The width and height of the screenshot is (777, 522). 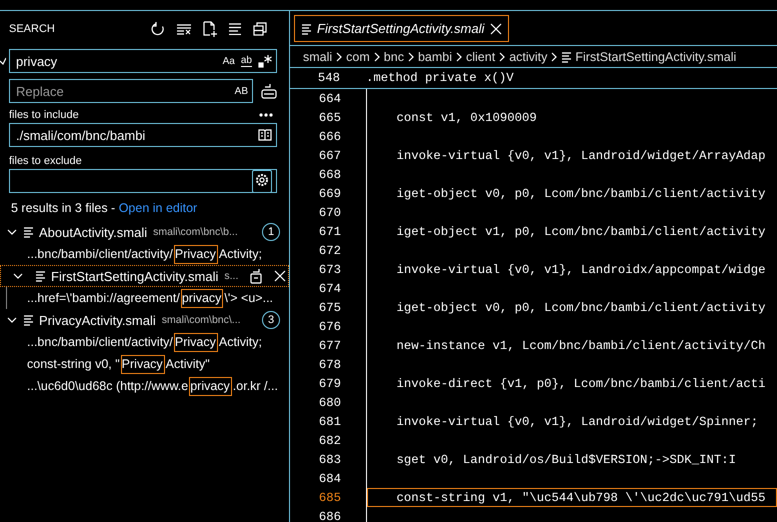 What do you see at coordinates (329, 269) in the screenshot?
I see `line-number: 673` at bounding box center [329, 269].